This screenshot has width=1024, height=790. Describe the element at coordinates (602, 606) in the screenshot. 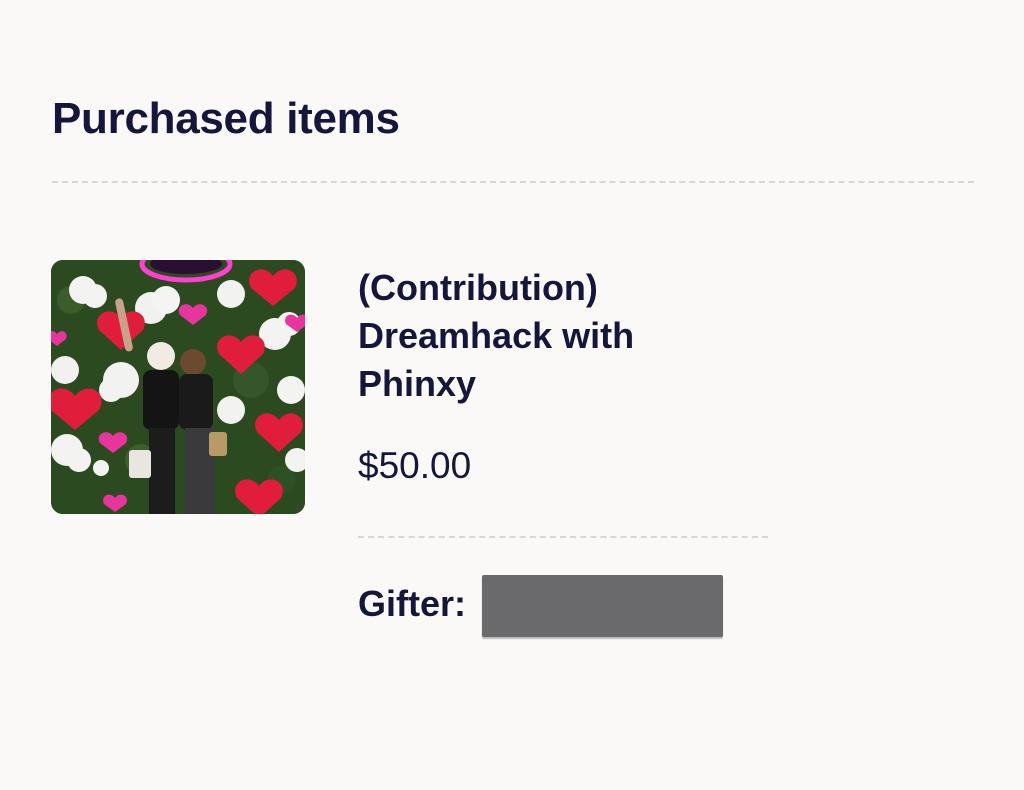

I see `gifter-name-redacted` at that location.